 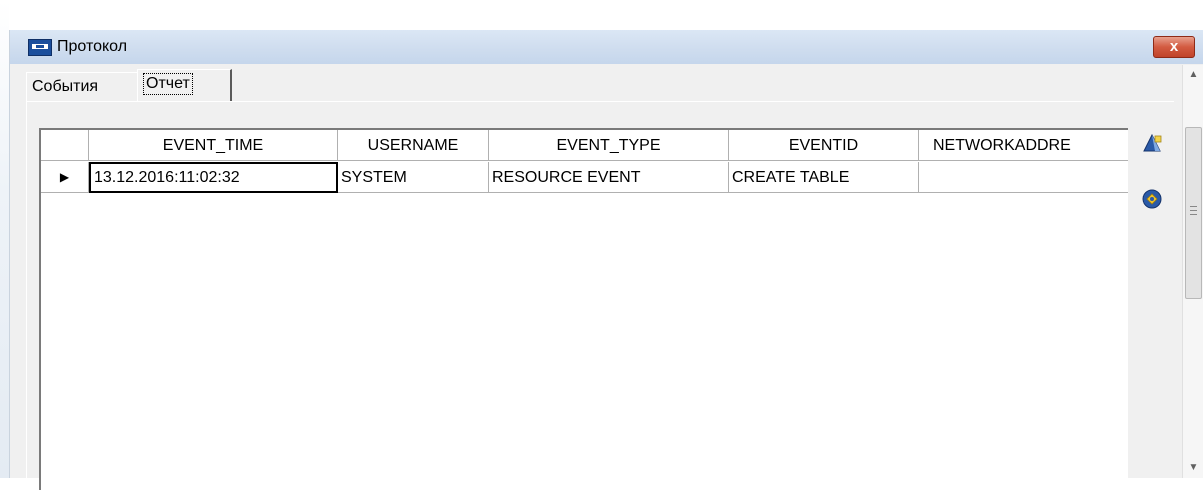 What do you see at coordinates (65, 145) in the screenshot?
I see `row-indicator-header` at bounding box center [65, 145].